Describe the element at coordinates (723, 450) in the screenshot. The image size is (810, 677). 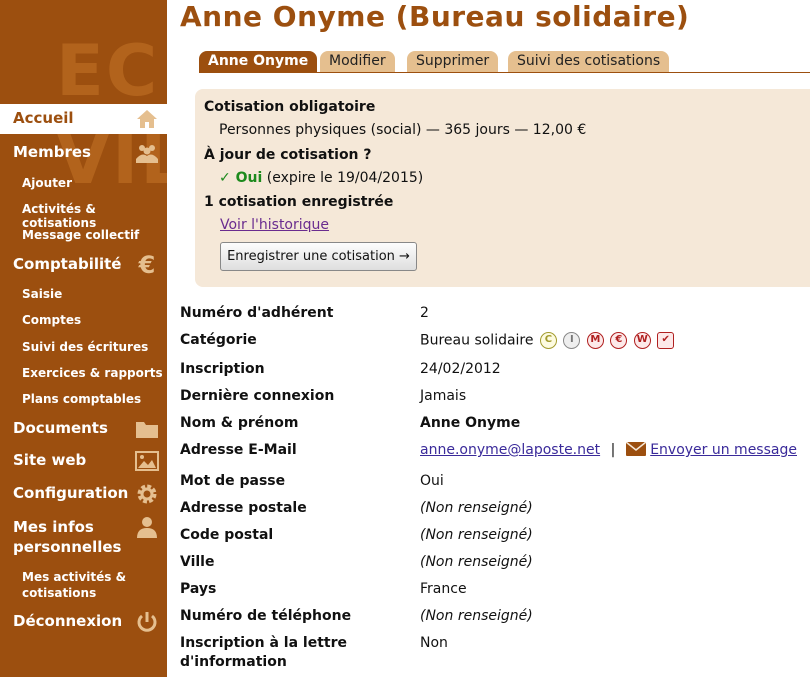
I see `send-message-link: Envoyer un message` at that location.